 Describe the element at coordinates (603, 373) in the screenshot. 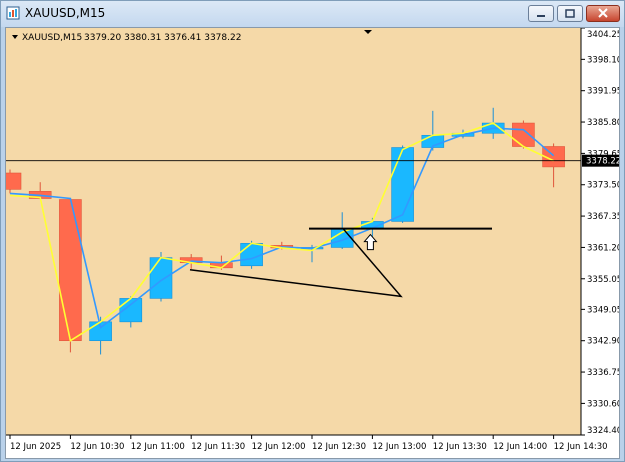

I see `price-tick-label: 3336.75` at that location.